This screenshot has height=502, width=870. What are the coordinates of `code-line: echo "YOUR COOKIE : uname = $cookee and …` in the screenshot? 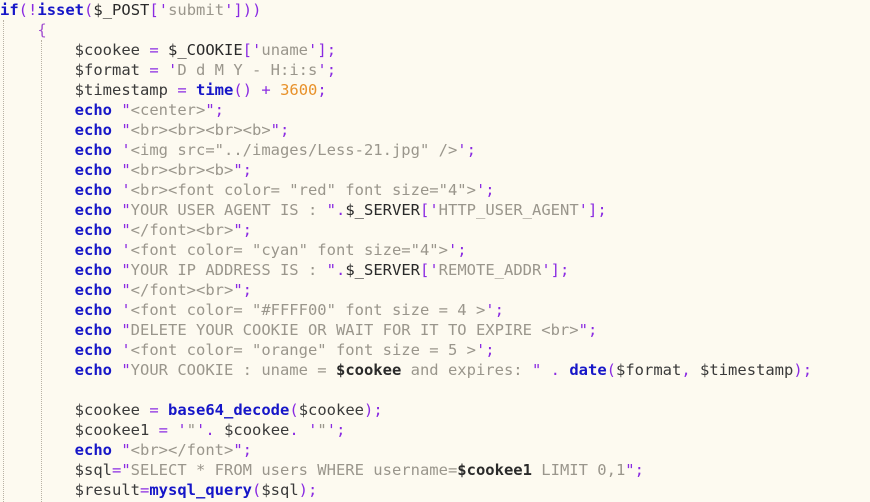 It's located at (435, 370).